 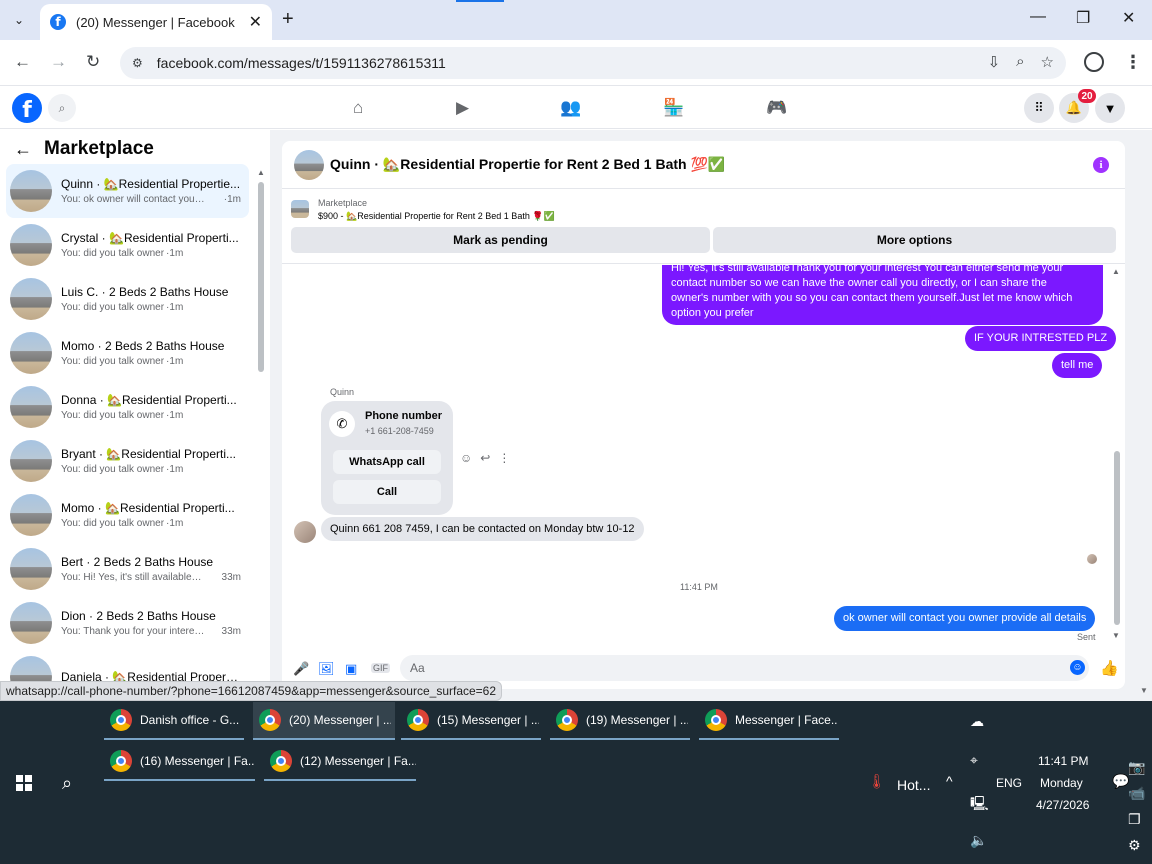 What do you see at coordinates (342, 424) in the screenshot?
I see `phone-icon: ✆` at bounding box center [342, 424].